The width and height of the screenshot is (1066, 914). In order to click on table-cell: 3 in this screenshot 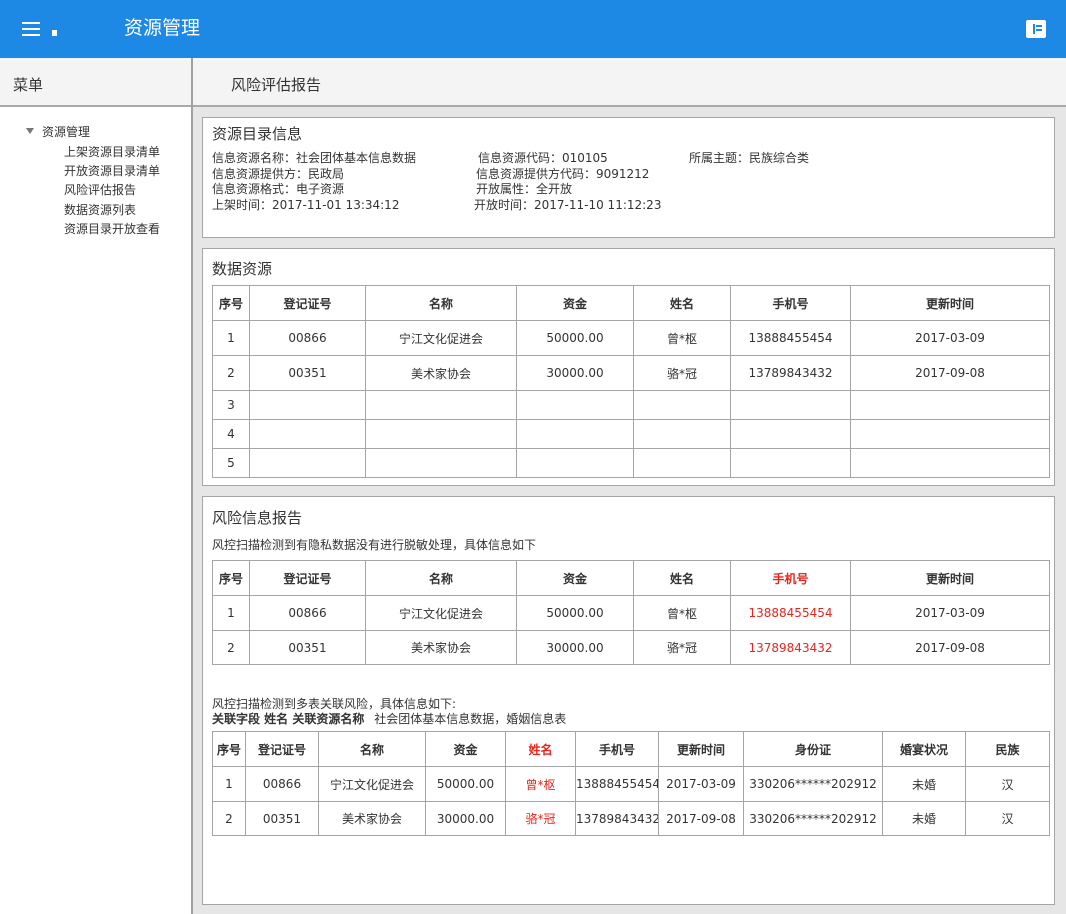, I will do `click(231, 405)`.